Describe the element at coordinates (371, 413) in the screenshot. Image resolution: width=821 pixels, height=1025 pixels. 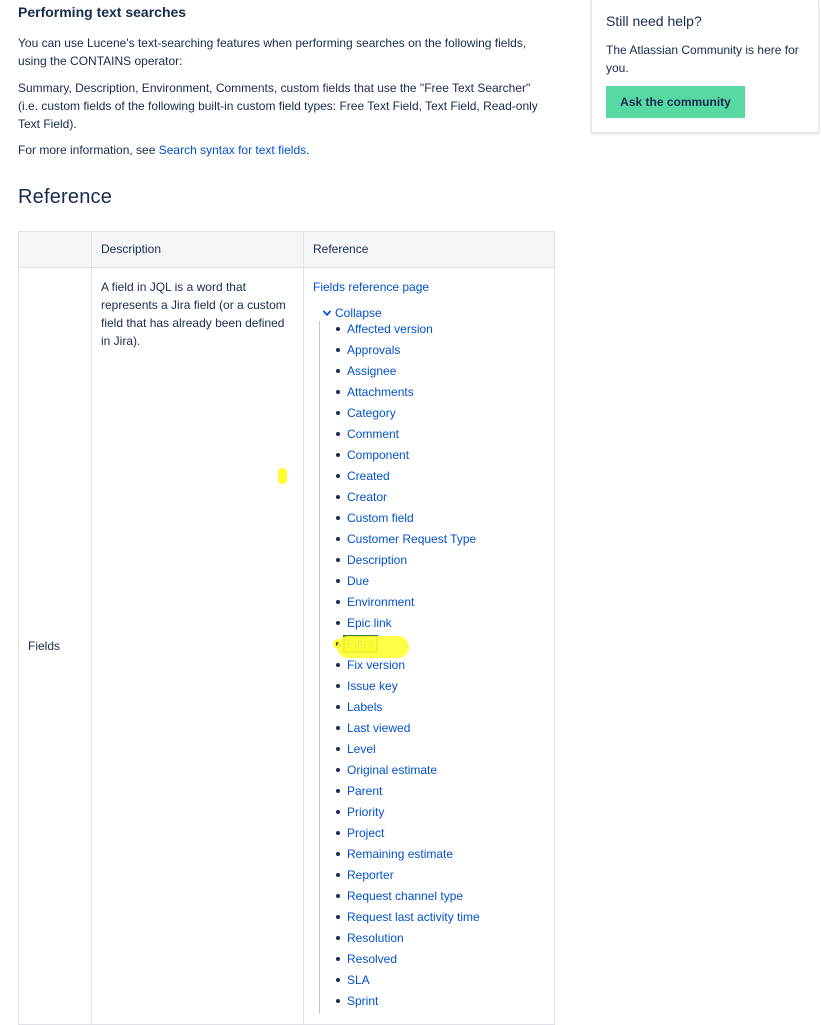
I see `field-link: Category` at that location.